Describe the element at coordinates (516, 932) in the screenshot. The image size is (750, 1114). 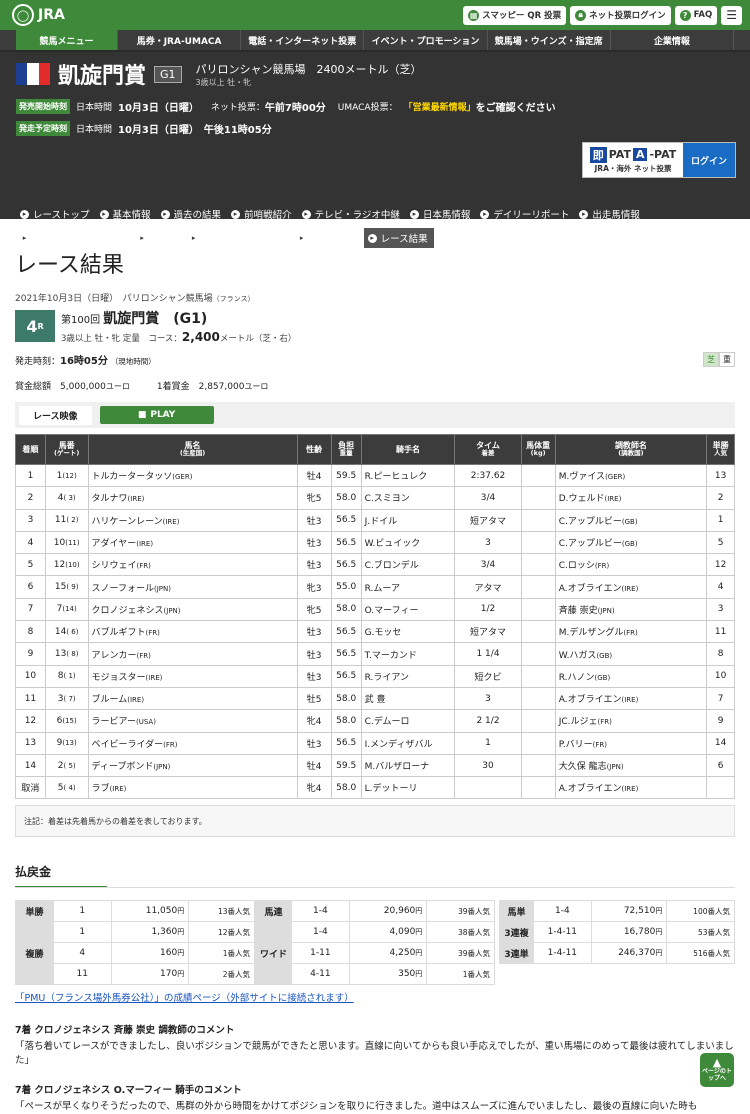
I see `sanrenpuku-label: 3連複` at that location.